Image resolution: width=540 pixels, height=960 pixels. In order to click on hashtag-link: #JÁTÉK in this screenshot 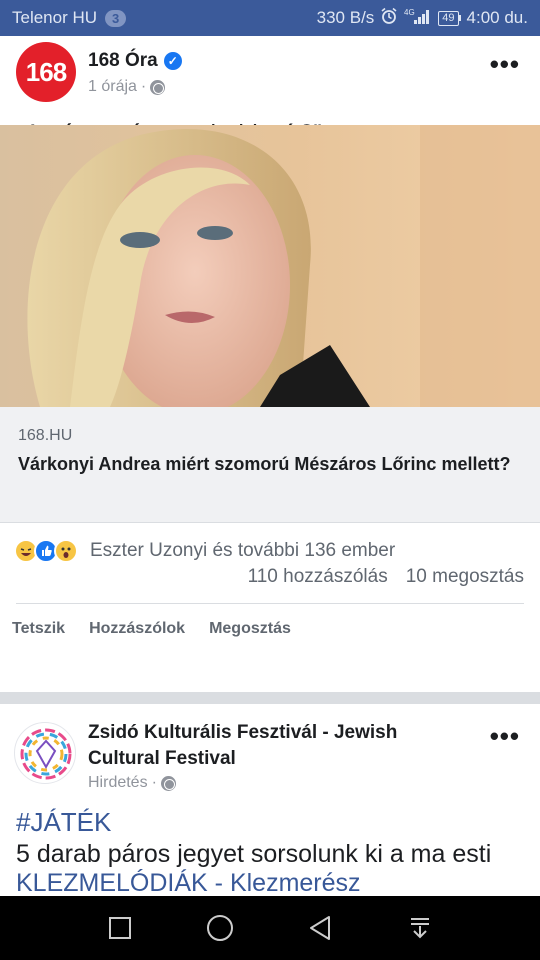, I will do `click(63, 822)`.